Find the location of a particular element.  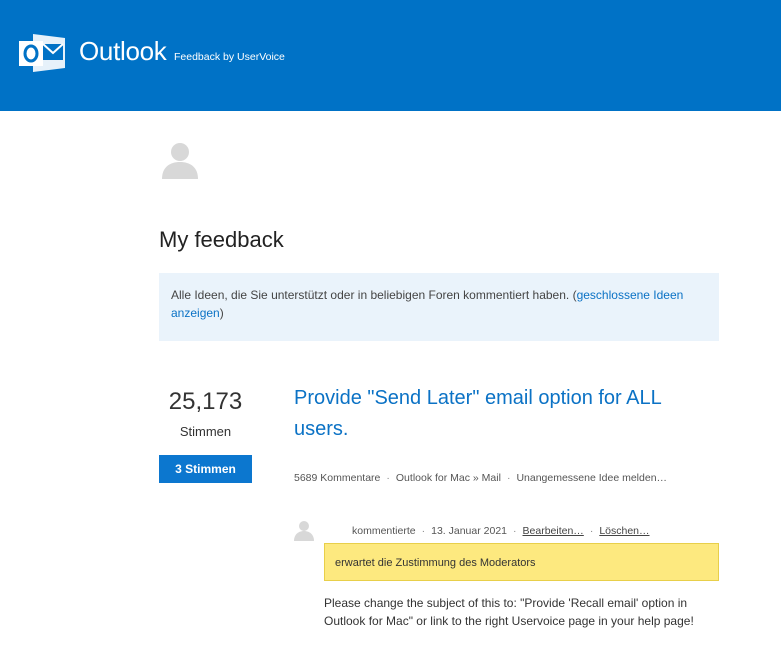

brand-subtitle: Feedback by UserVoice is located at coordinates (229, 57).